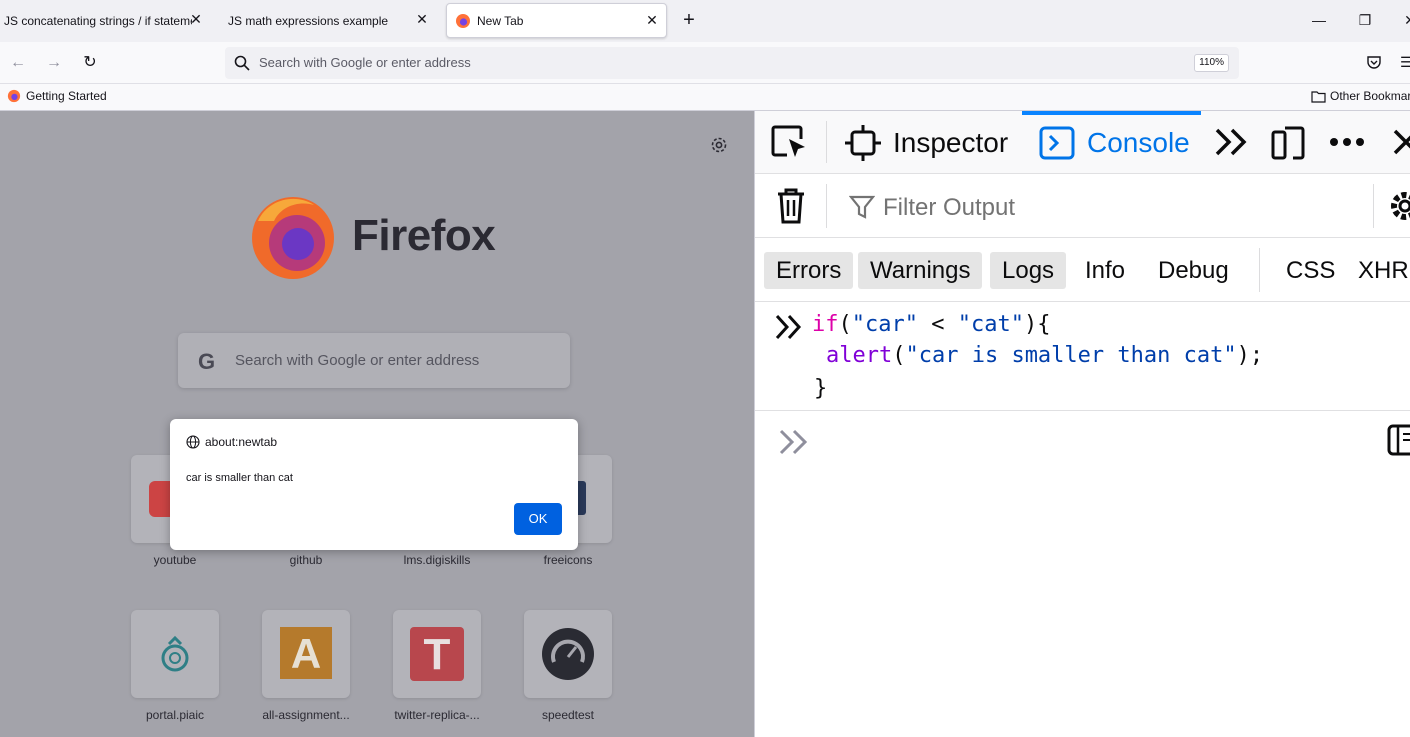  Describe the element at coordinates (1057, 143) in the screenshot. I see `console-icon` at that location.